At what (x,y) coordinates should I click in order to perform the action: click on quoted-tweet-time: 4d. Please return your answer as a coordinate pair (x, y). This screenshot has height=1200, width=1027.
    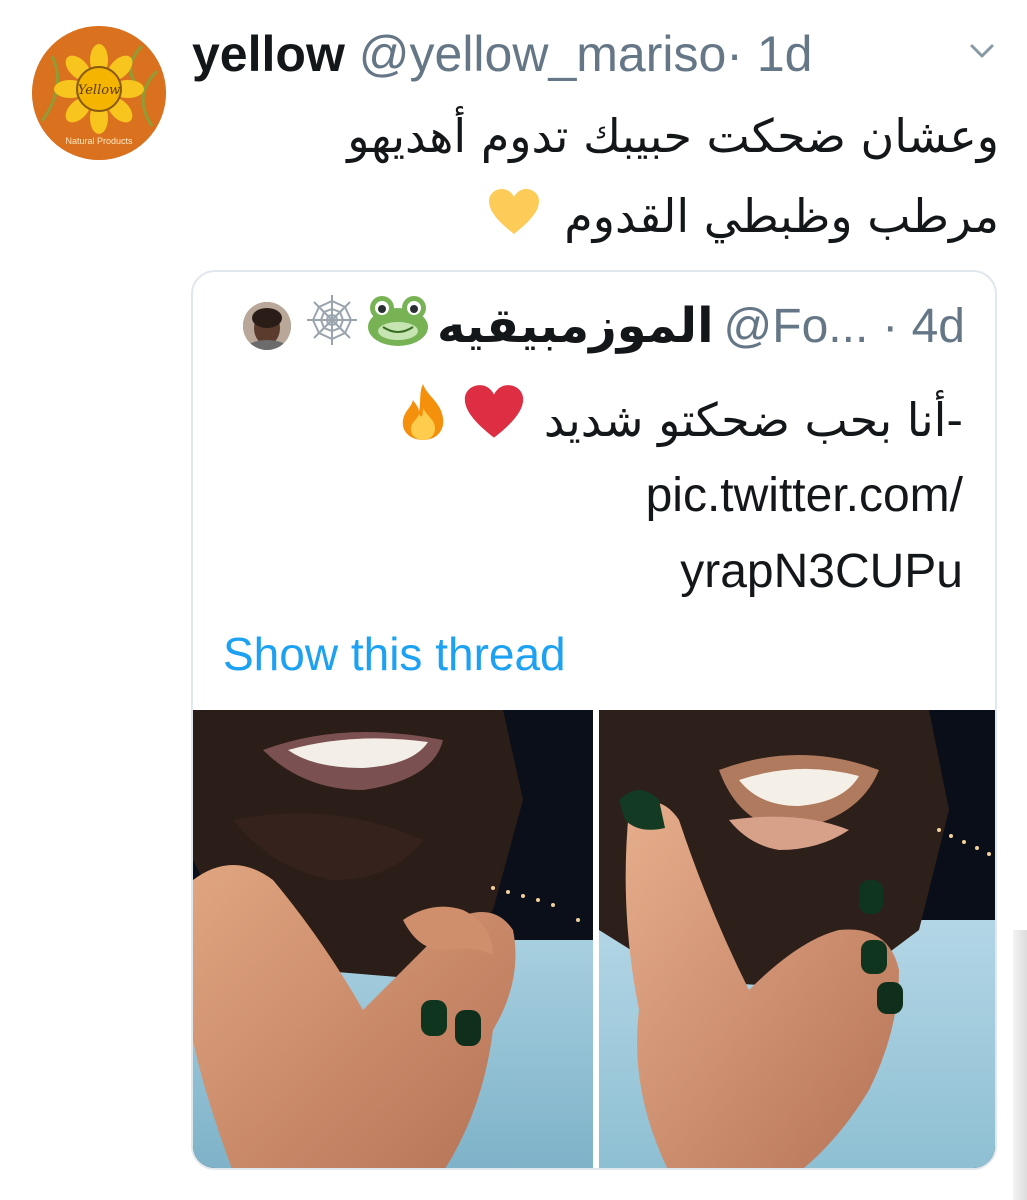
    Looking at the image, I should click on (938, 326).